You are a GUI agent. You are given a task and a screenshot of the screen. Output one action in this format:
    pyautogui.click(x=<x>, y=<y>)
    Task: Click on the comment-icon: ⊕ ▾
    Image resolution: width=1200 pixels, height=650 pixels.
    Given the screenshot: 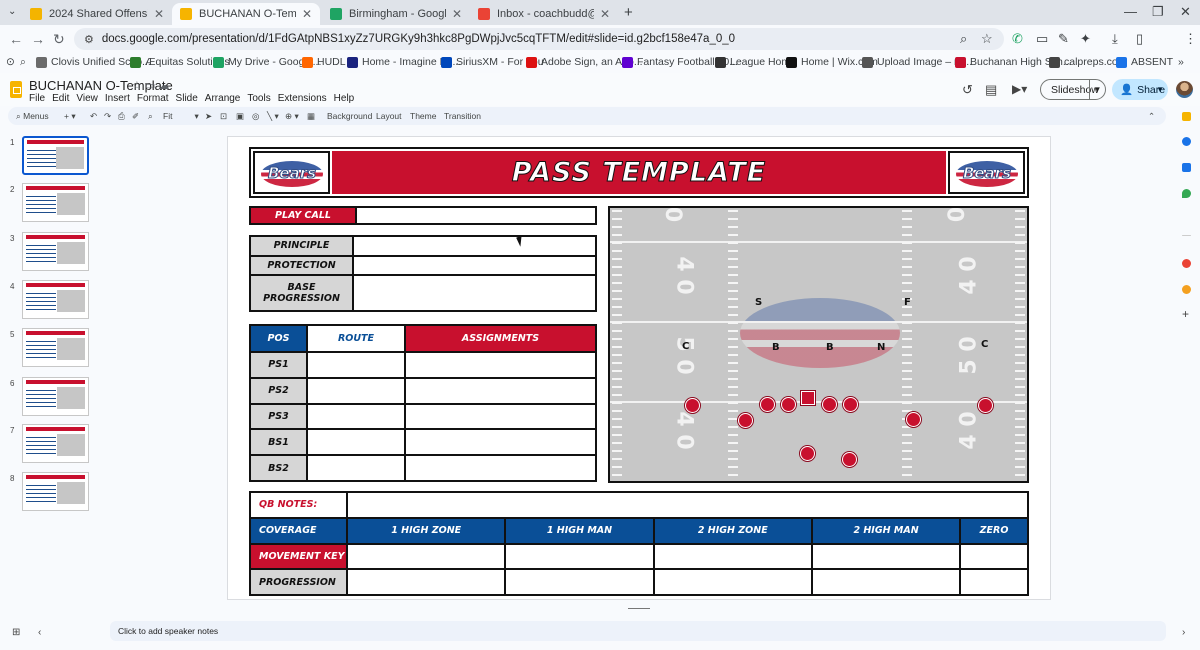 What is the action you would take?
    pyautogui.click(x=292, y=116)
    